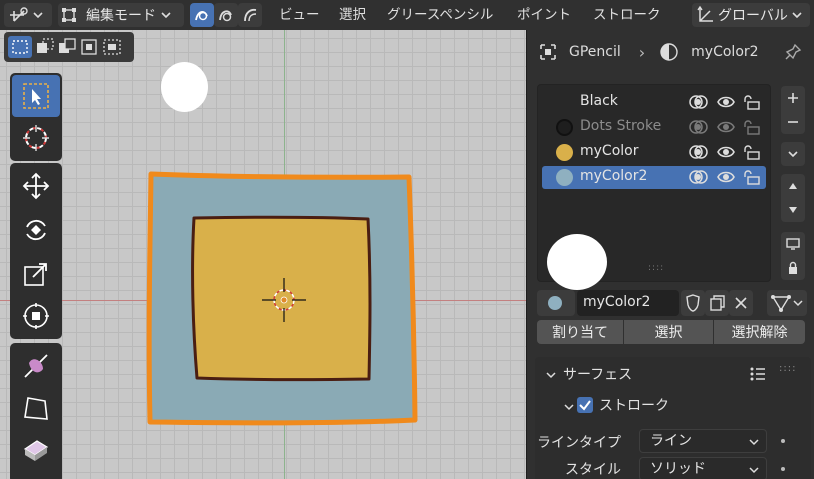 This screenshot has width=814, height=479. What do you see at coordinates (787, 368) in the screenshot?
I see `drag-handle-icon: ::::` at bounding box center [787, 368].